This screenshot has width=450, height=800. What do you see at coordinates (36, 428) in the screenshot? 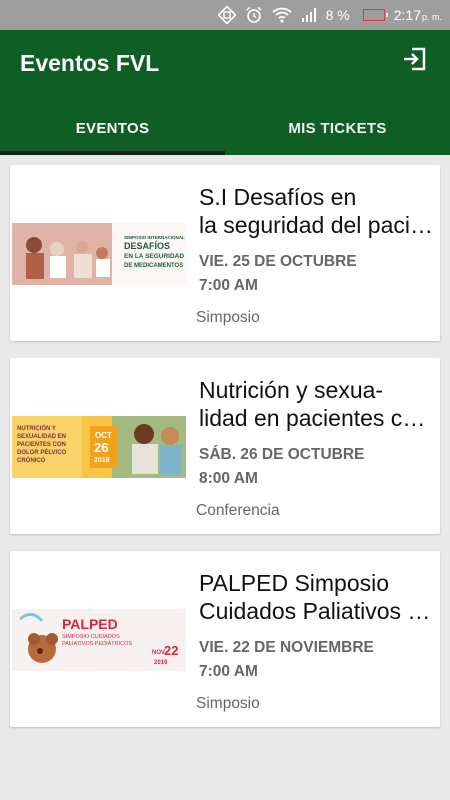
I see `thumb-text: NUTRICIÓN Y` at bounding box center [36, 428].